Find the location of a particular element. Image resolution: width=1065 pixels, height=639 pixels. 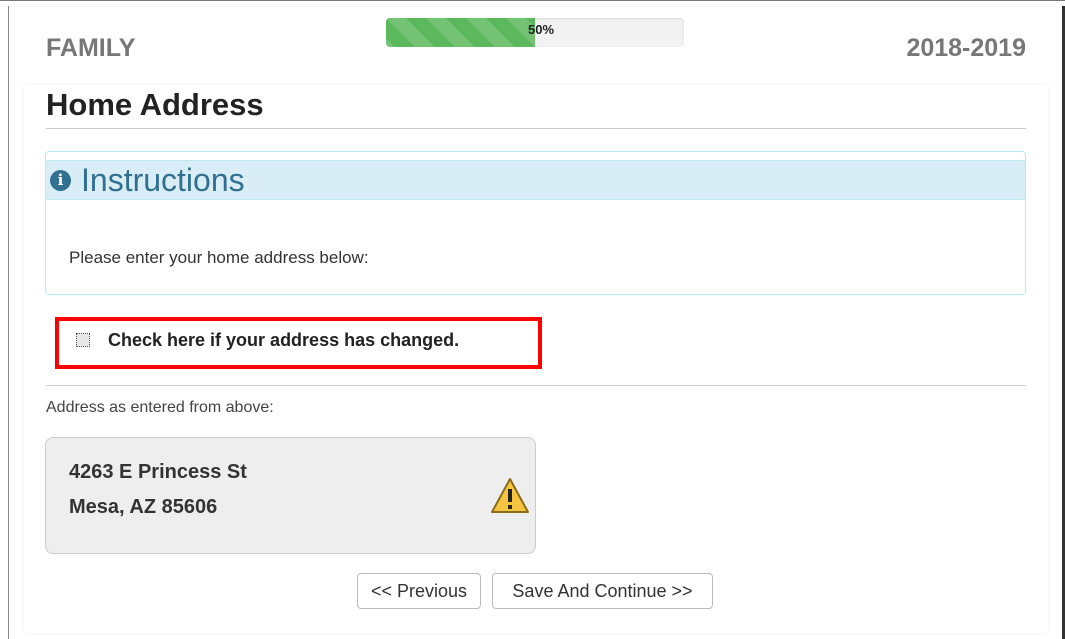

address-changed-label: Check here if your address has changed. is located at coordinates (283, 340).